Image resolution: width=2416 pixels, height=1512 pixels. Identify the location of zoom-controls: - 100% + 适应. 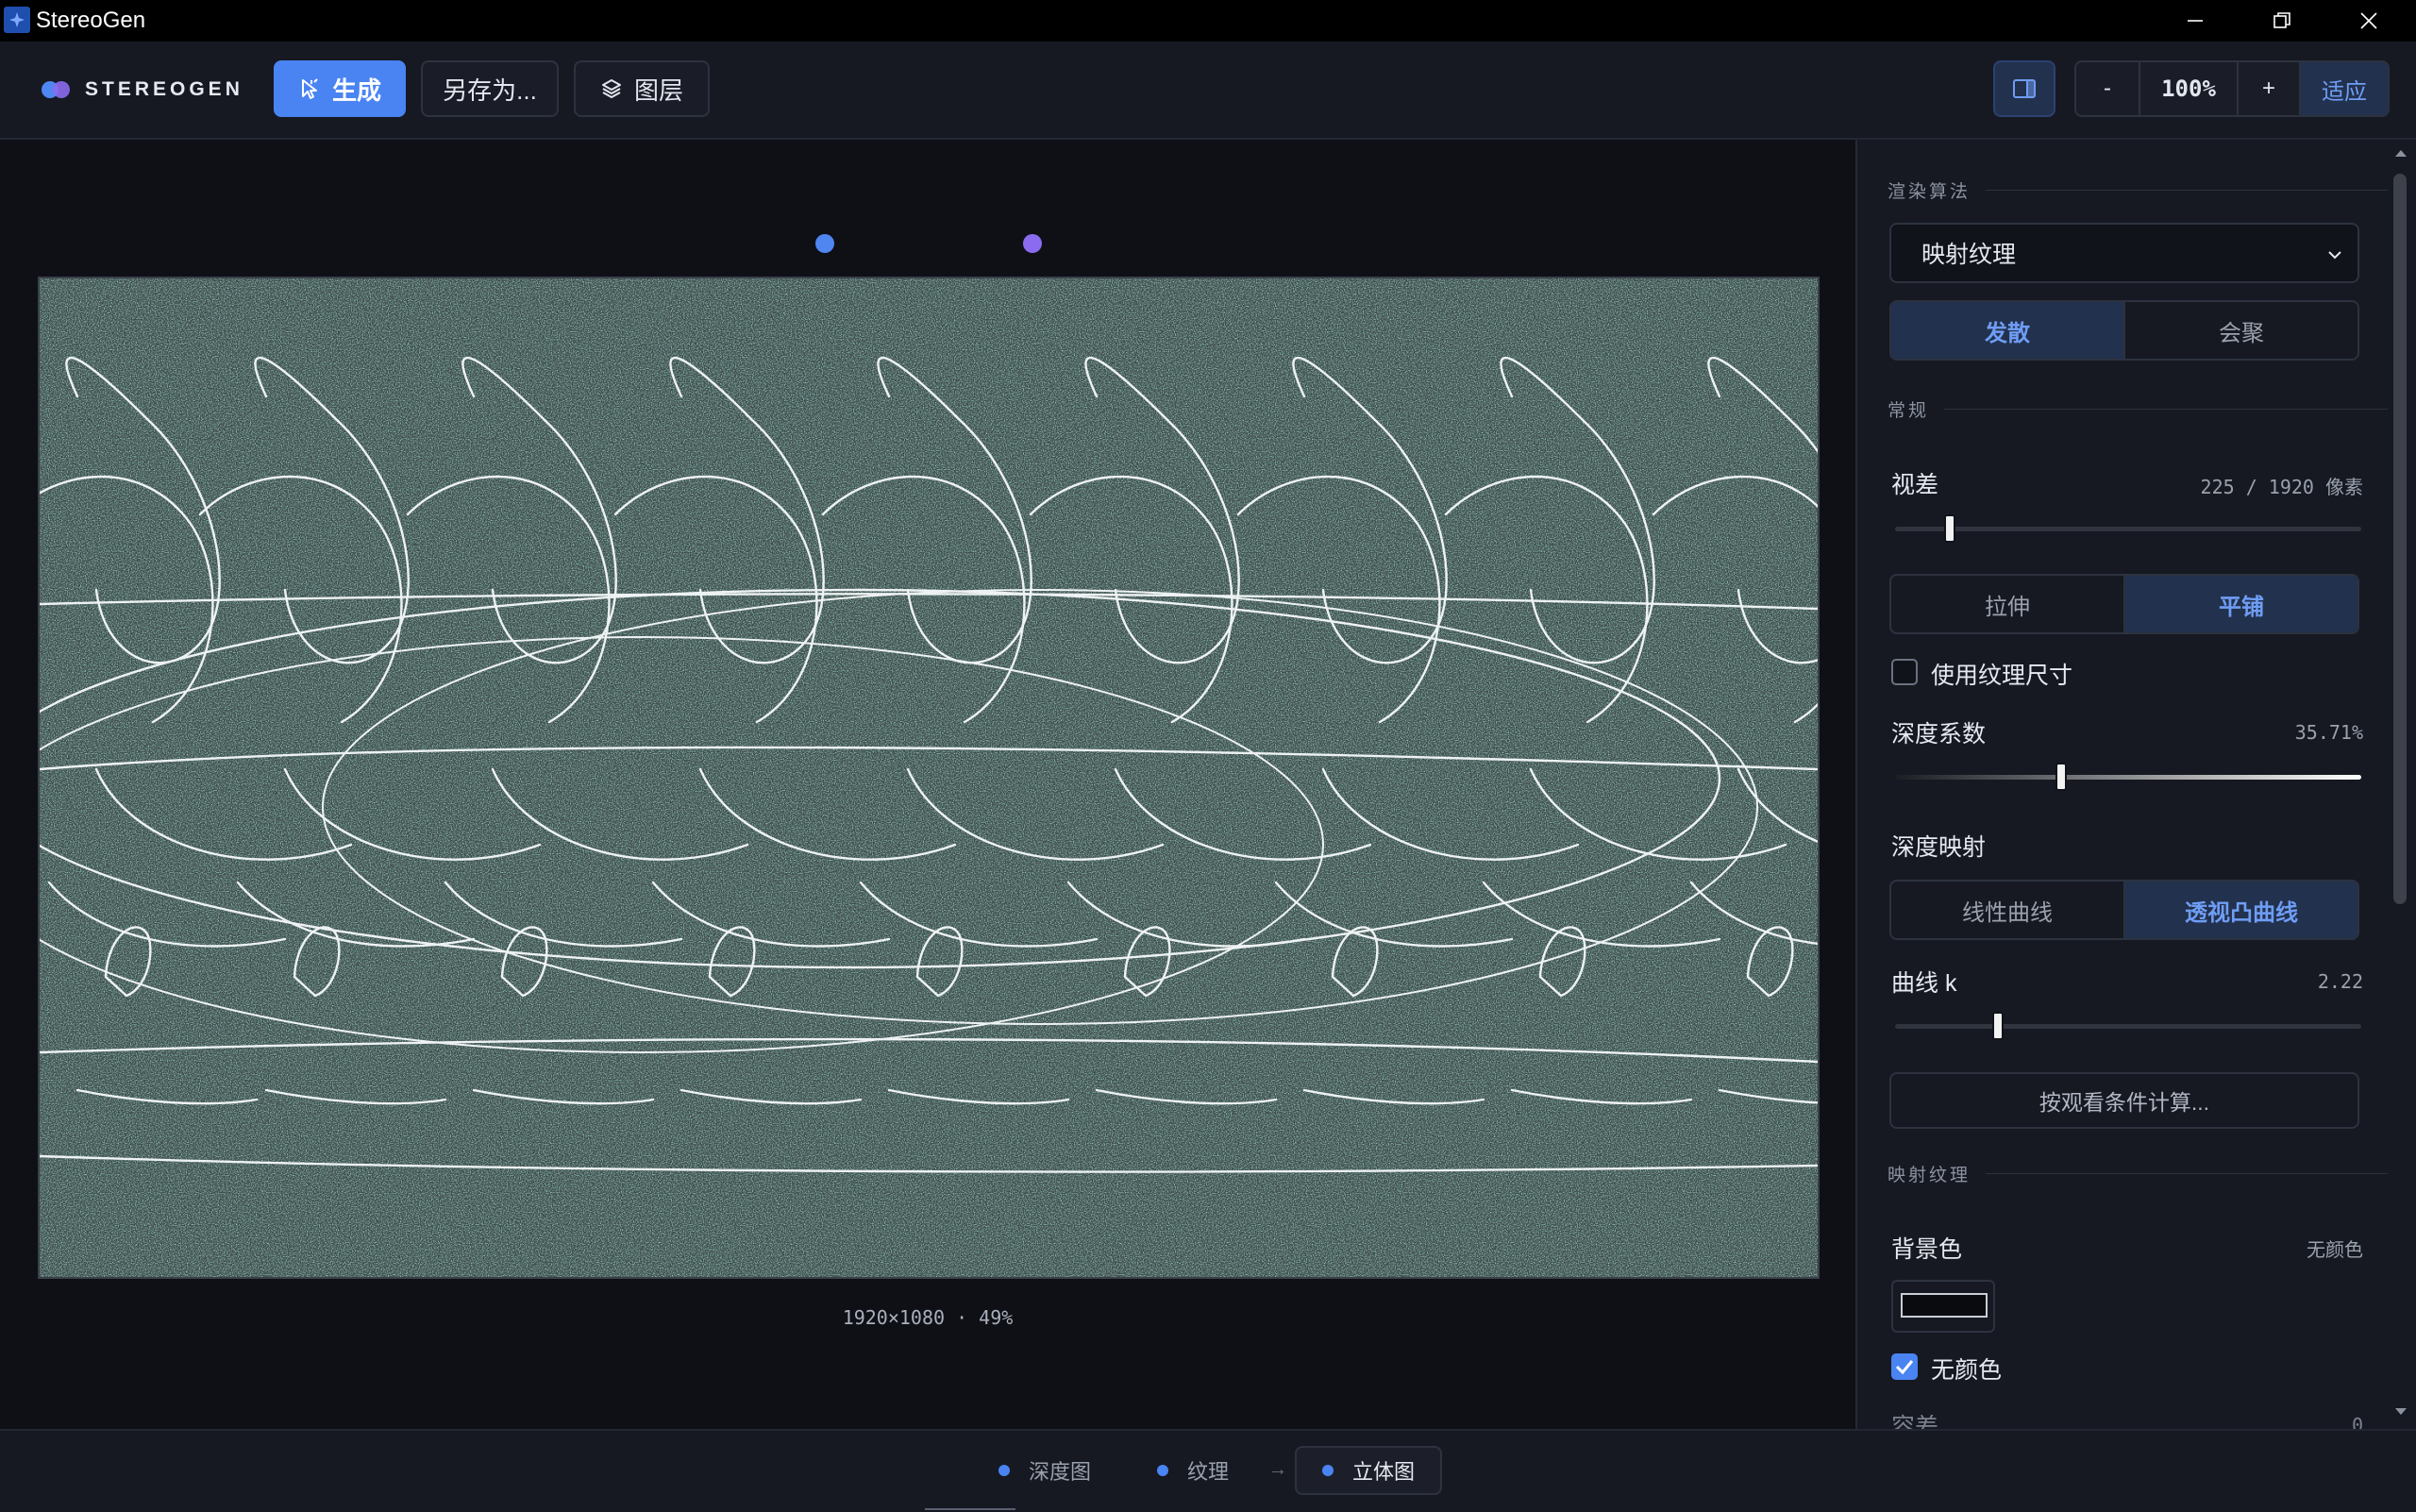
(2232, 88).